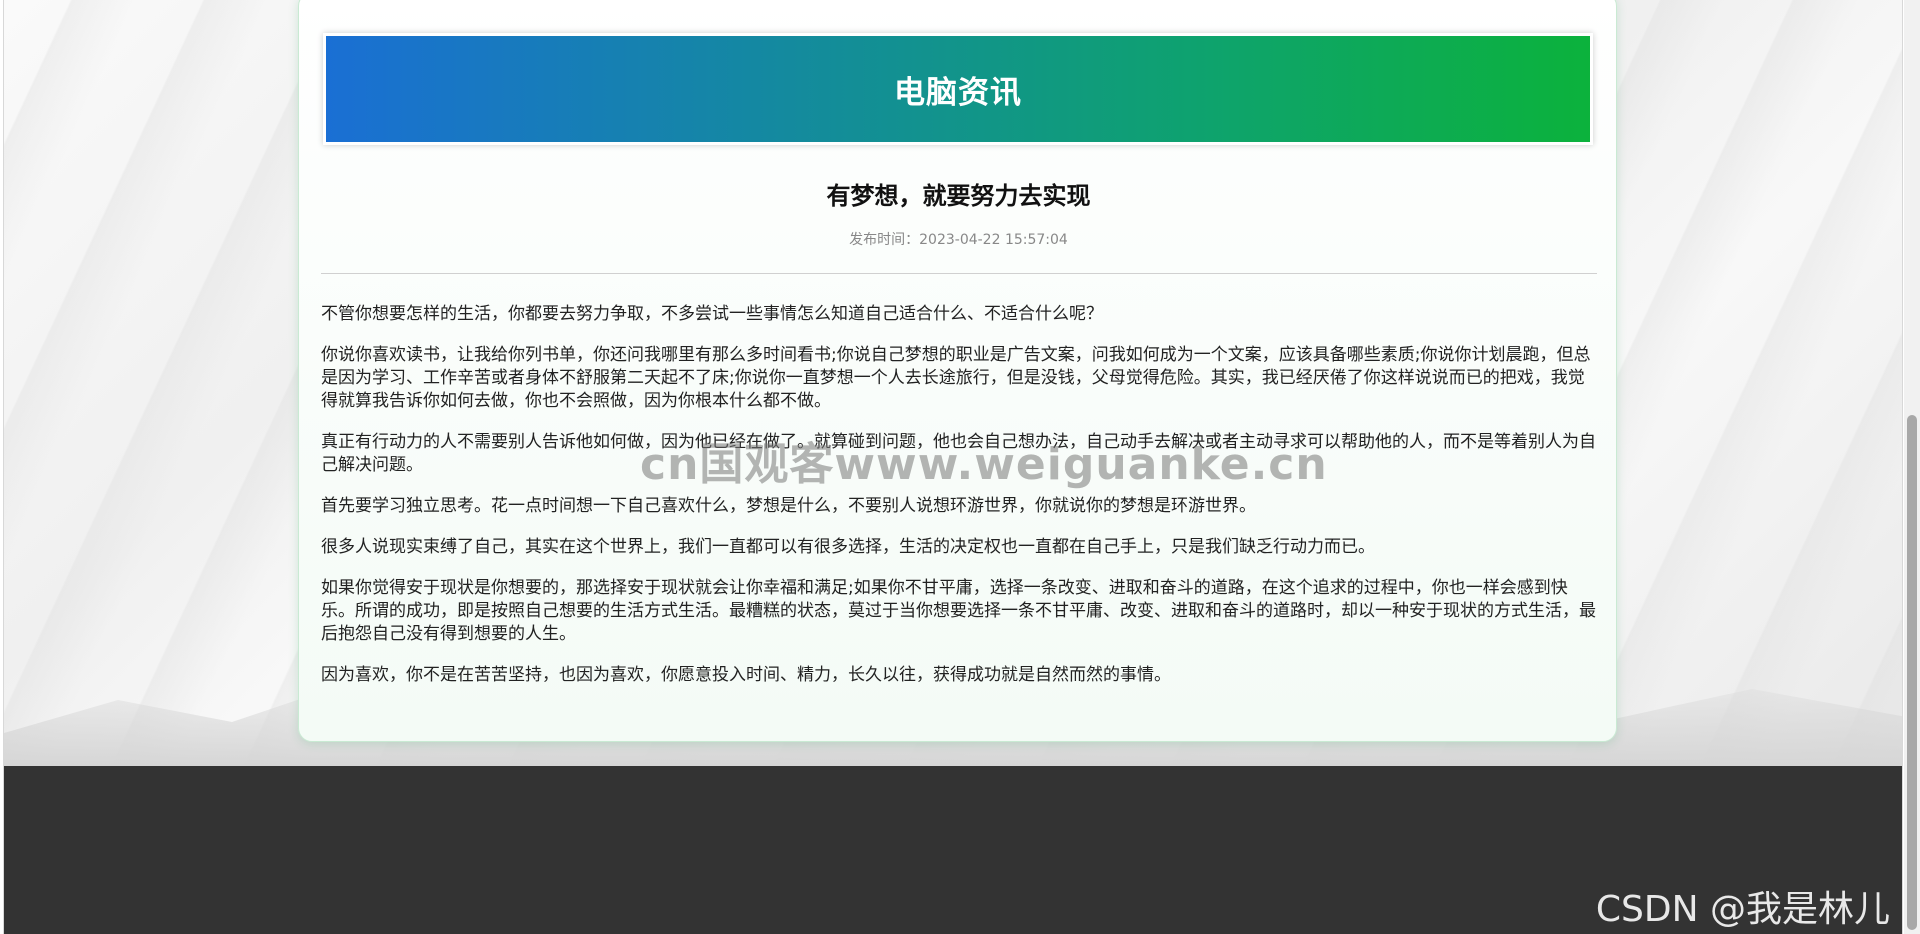 The image size is (1920, 934). I want to click on site-watermark: cn国观客www.weiguanke.cn, so click(984, 464).